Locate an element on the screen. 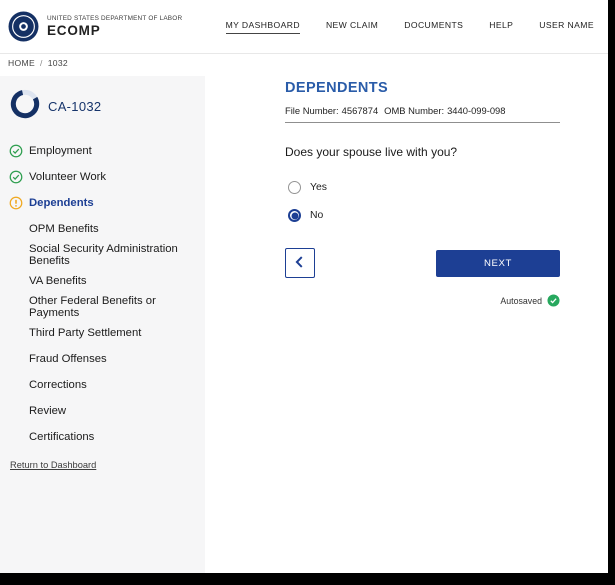 The width and height of the screenshot is (615, 585). sidebar-item-ssa-benefits: Social Security Administration Benefits is located at coordinates (102, 255).